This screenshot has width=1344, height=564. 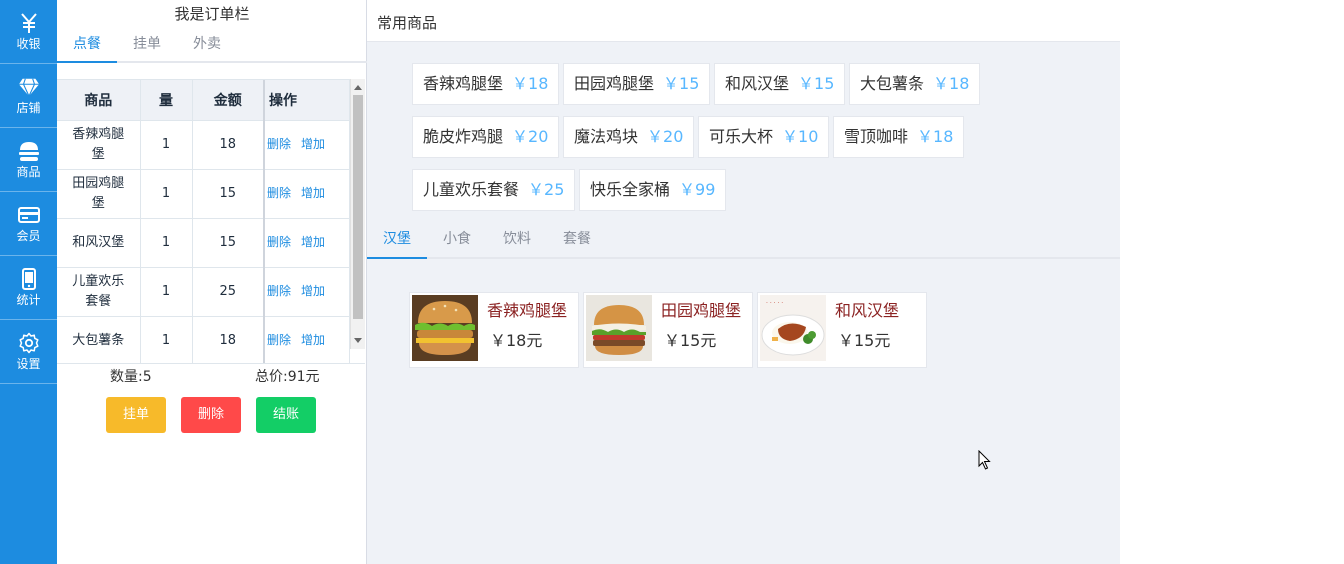 I want to click on tab-category-combos: 套餐, so click(x=577, y=239).